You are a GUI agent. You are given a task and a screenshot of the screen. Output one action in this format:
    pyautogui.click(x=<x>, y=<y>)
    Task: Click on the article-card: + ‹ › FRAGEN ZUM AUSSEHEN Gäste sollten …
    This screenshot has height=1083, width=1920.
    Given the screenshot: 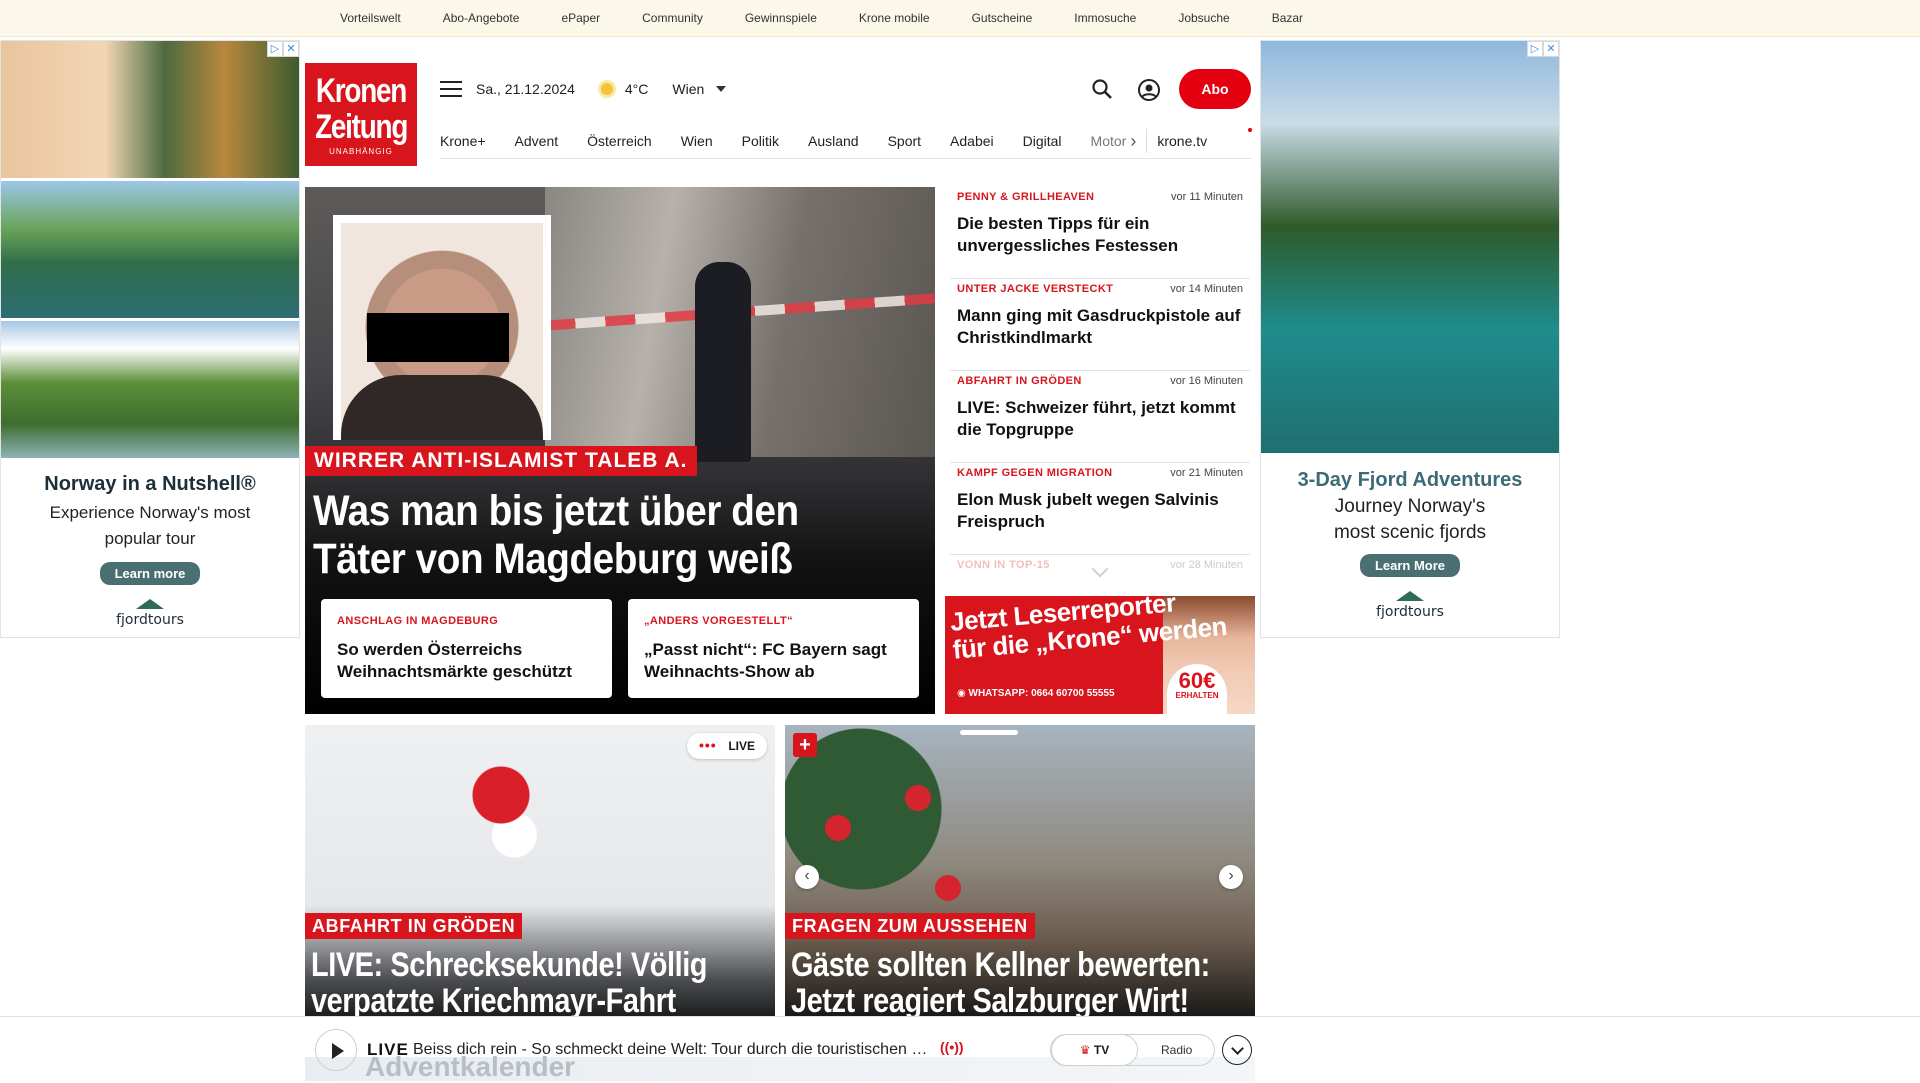 What is the action you would take?
    pyautogui.click(x=1020, y=875)
    